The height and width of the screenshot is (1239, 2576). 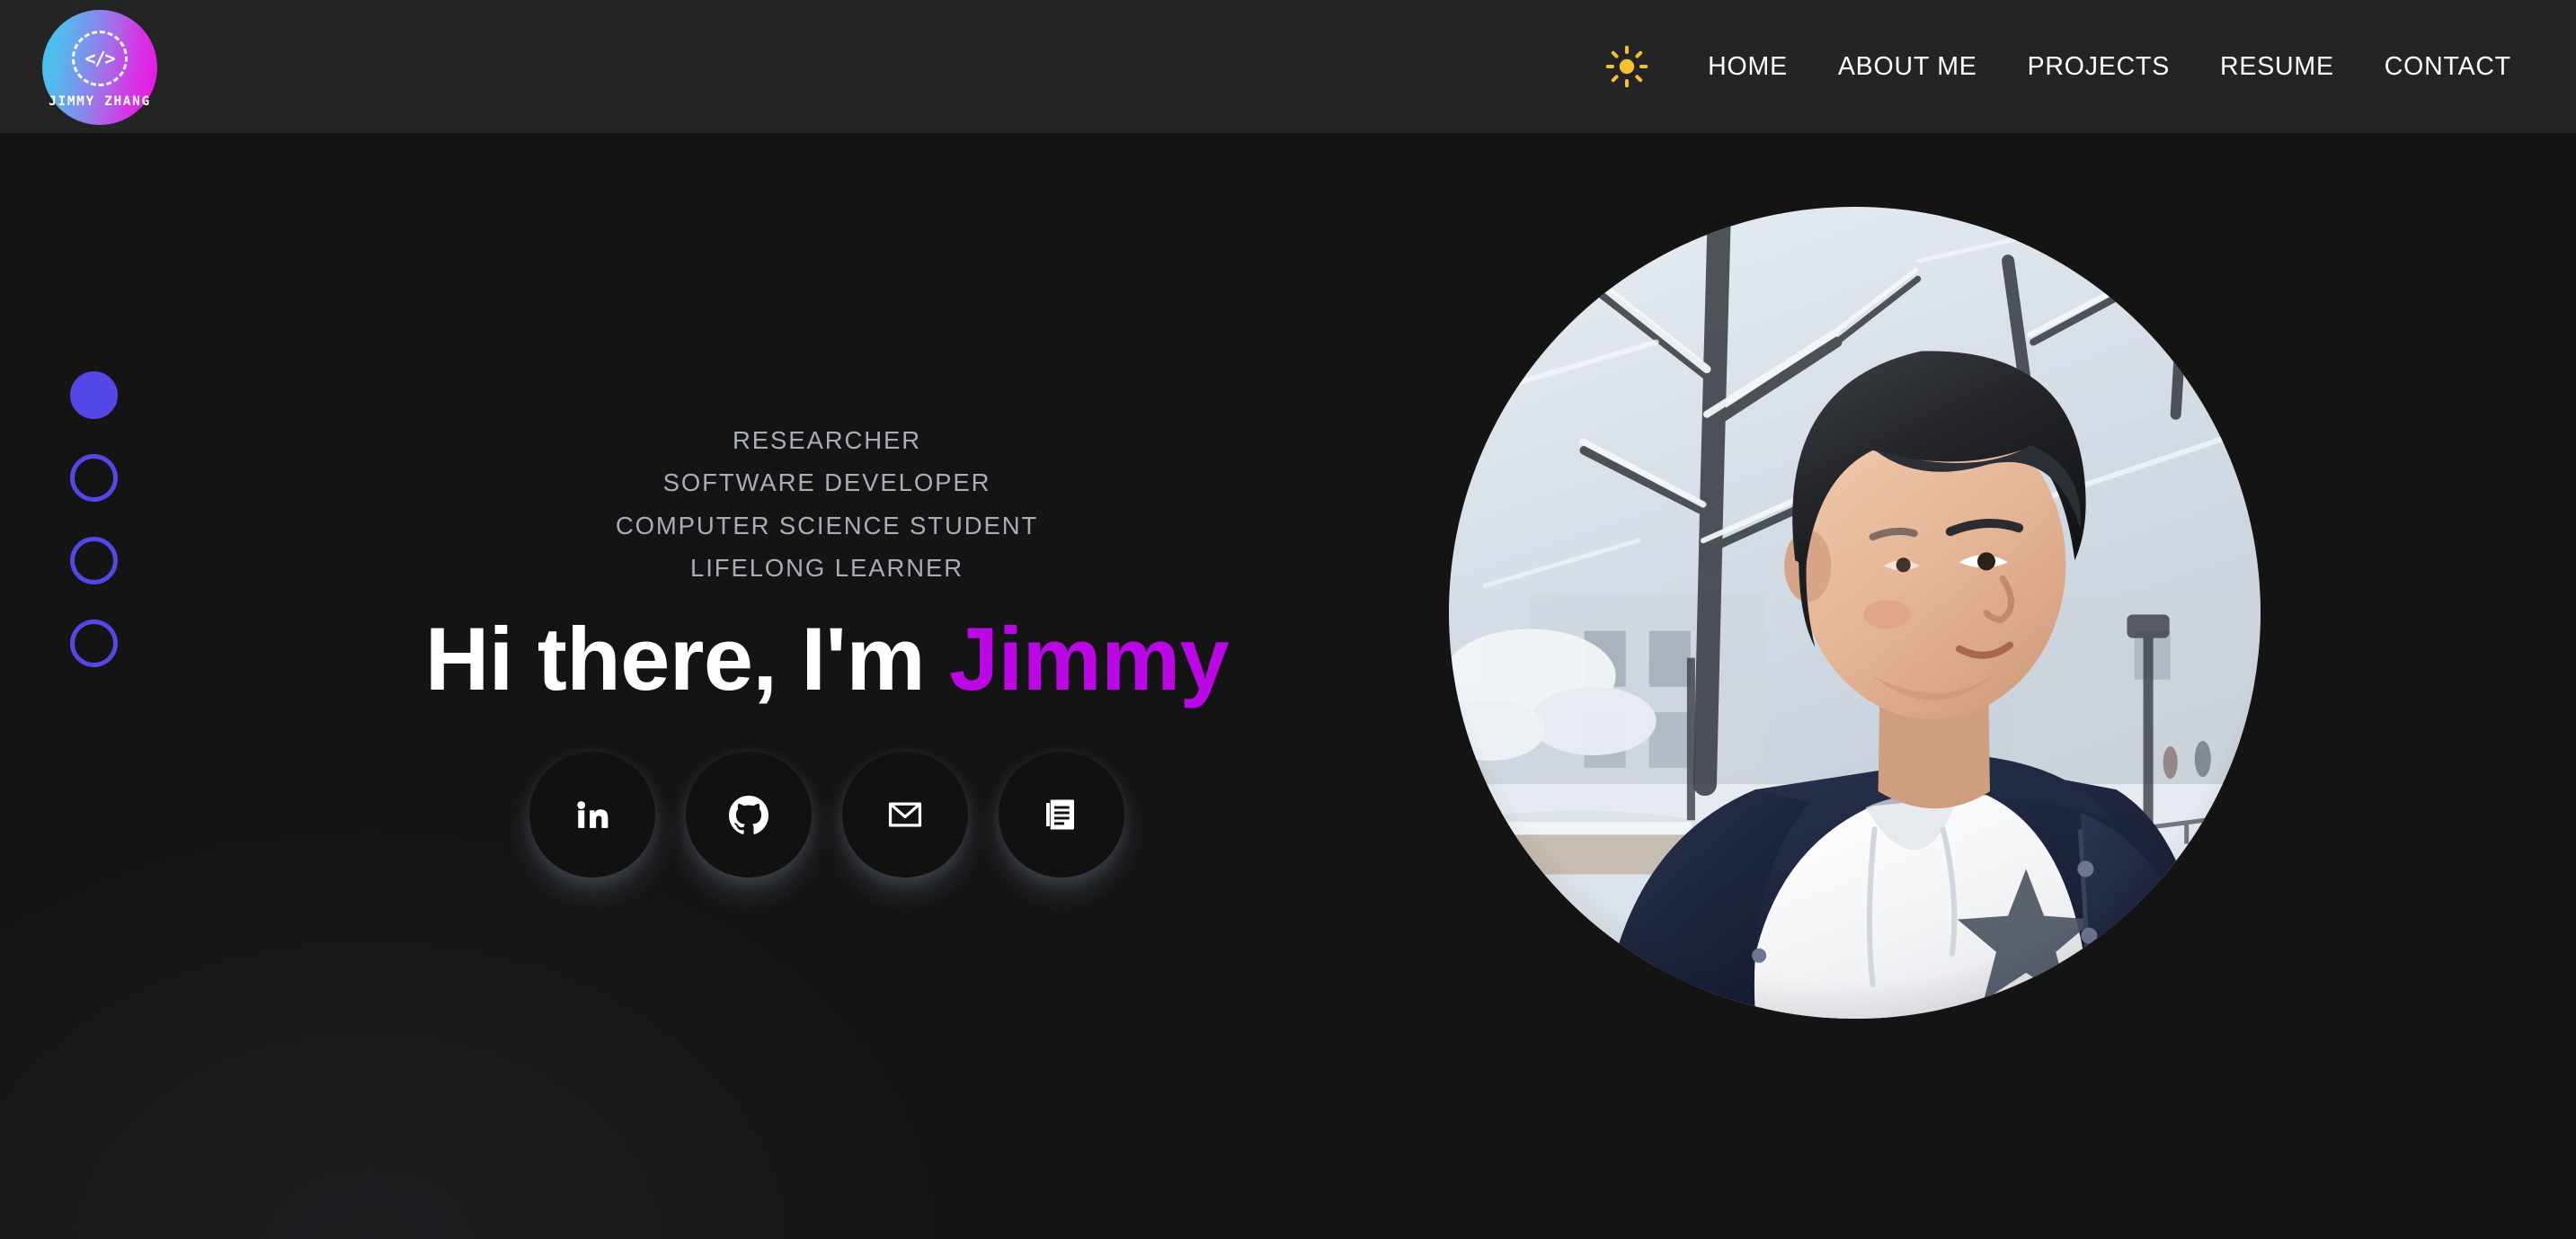 I want to click on social-links, so click(x=826, y=815).